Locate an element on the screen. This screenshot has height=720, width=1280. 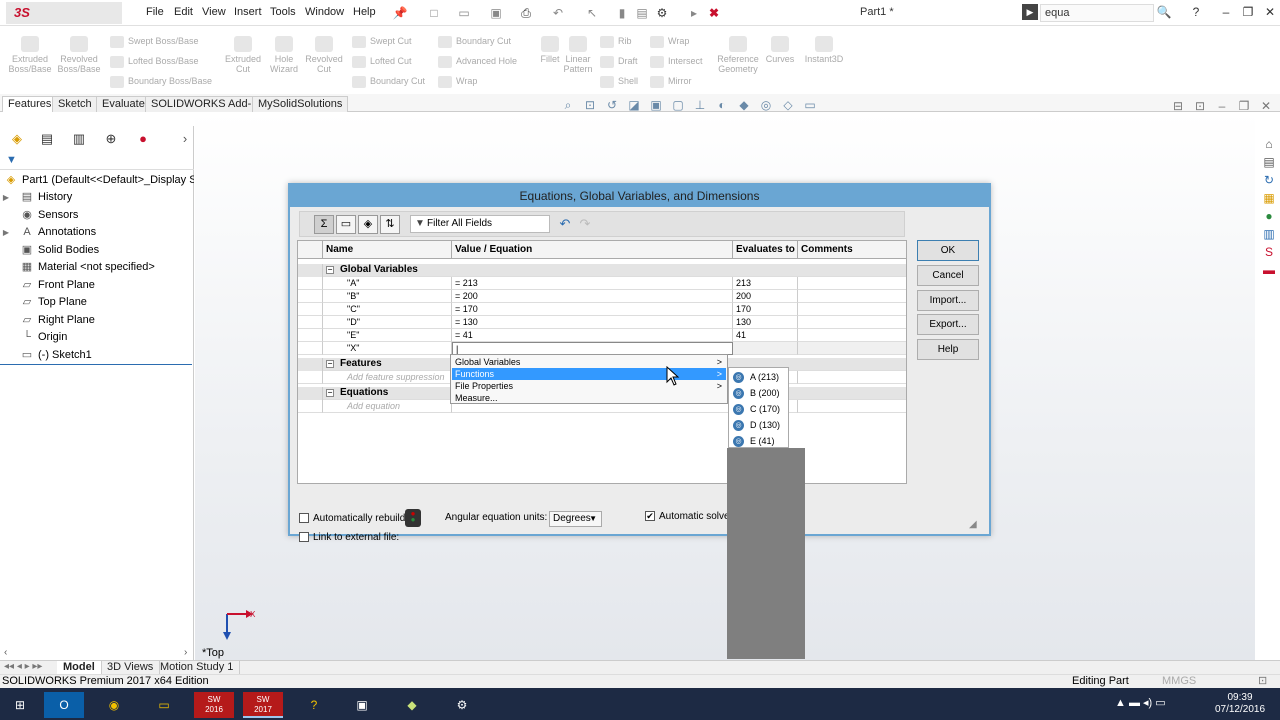
view-settings-icon: ◎ is located at coordinates (766, 105).